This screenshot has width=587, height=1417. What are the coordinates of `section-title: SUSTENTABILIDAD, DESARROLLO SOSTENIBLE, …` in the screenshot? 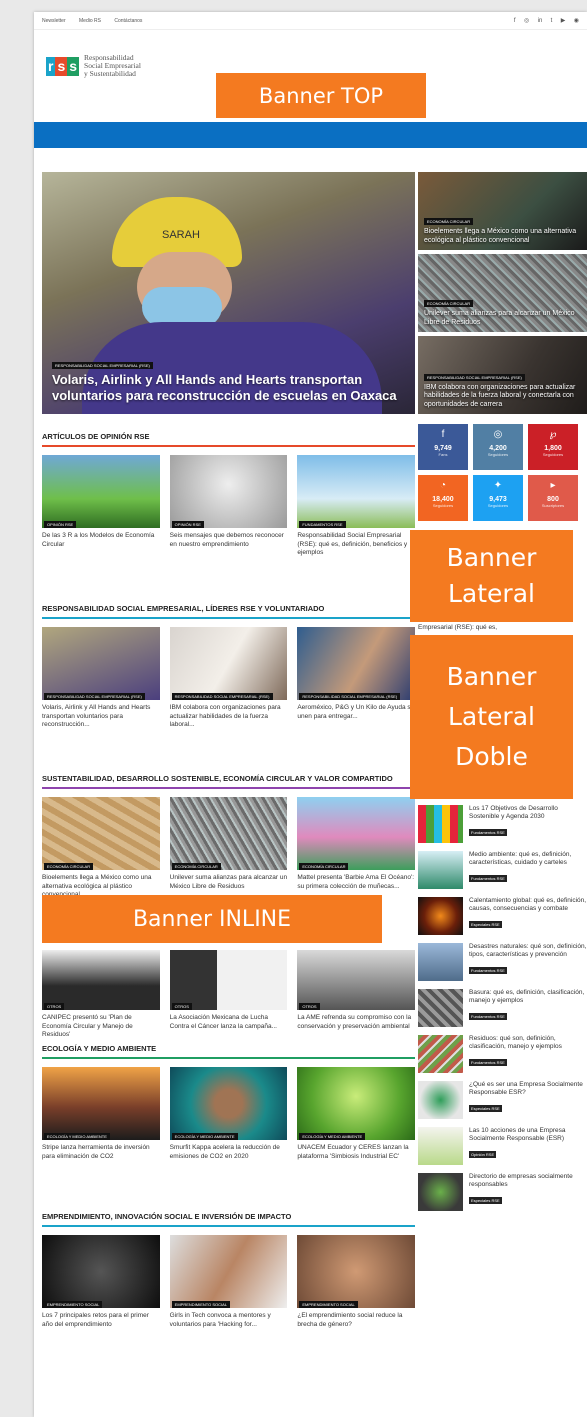 It's located at (228, 781).